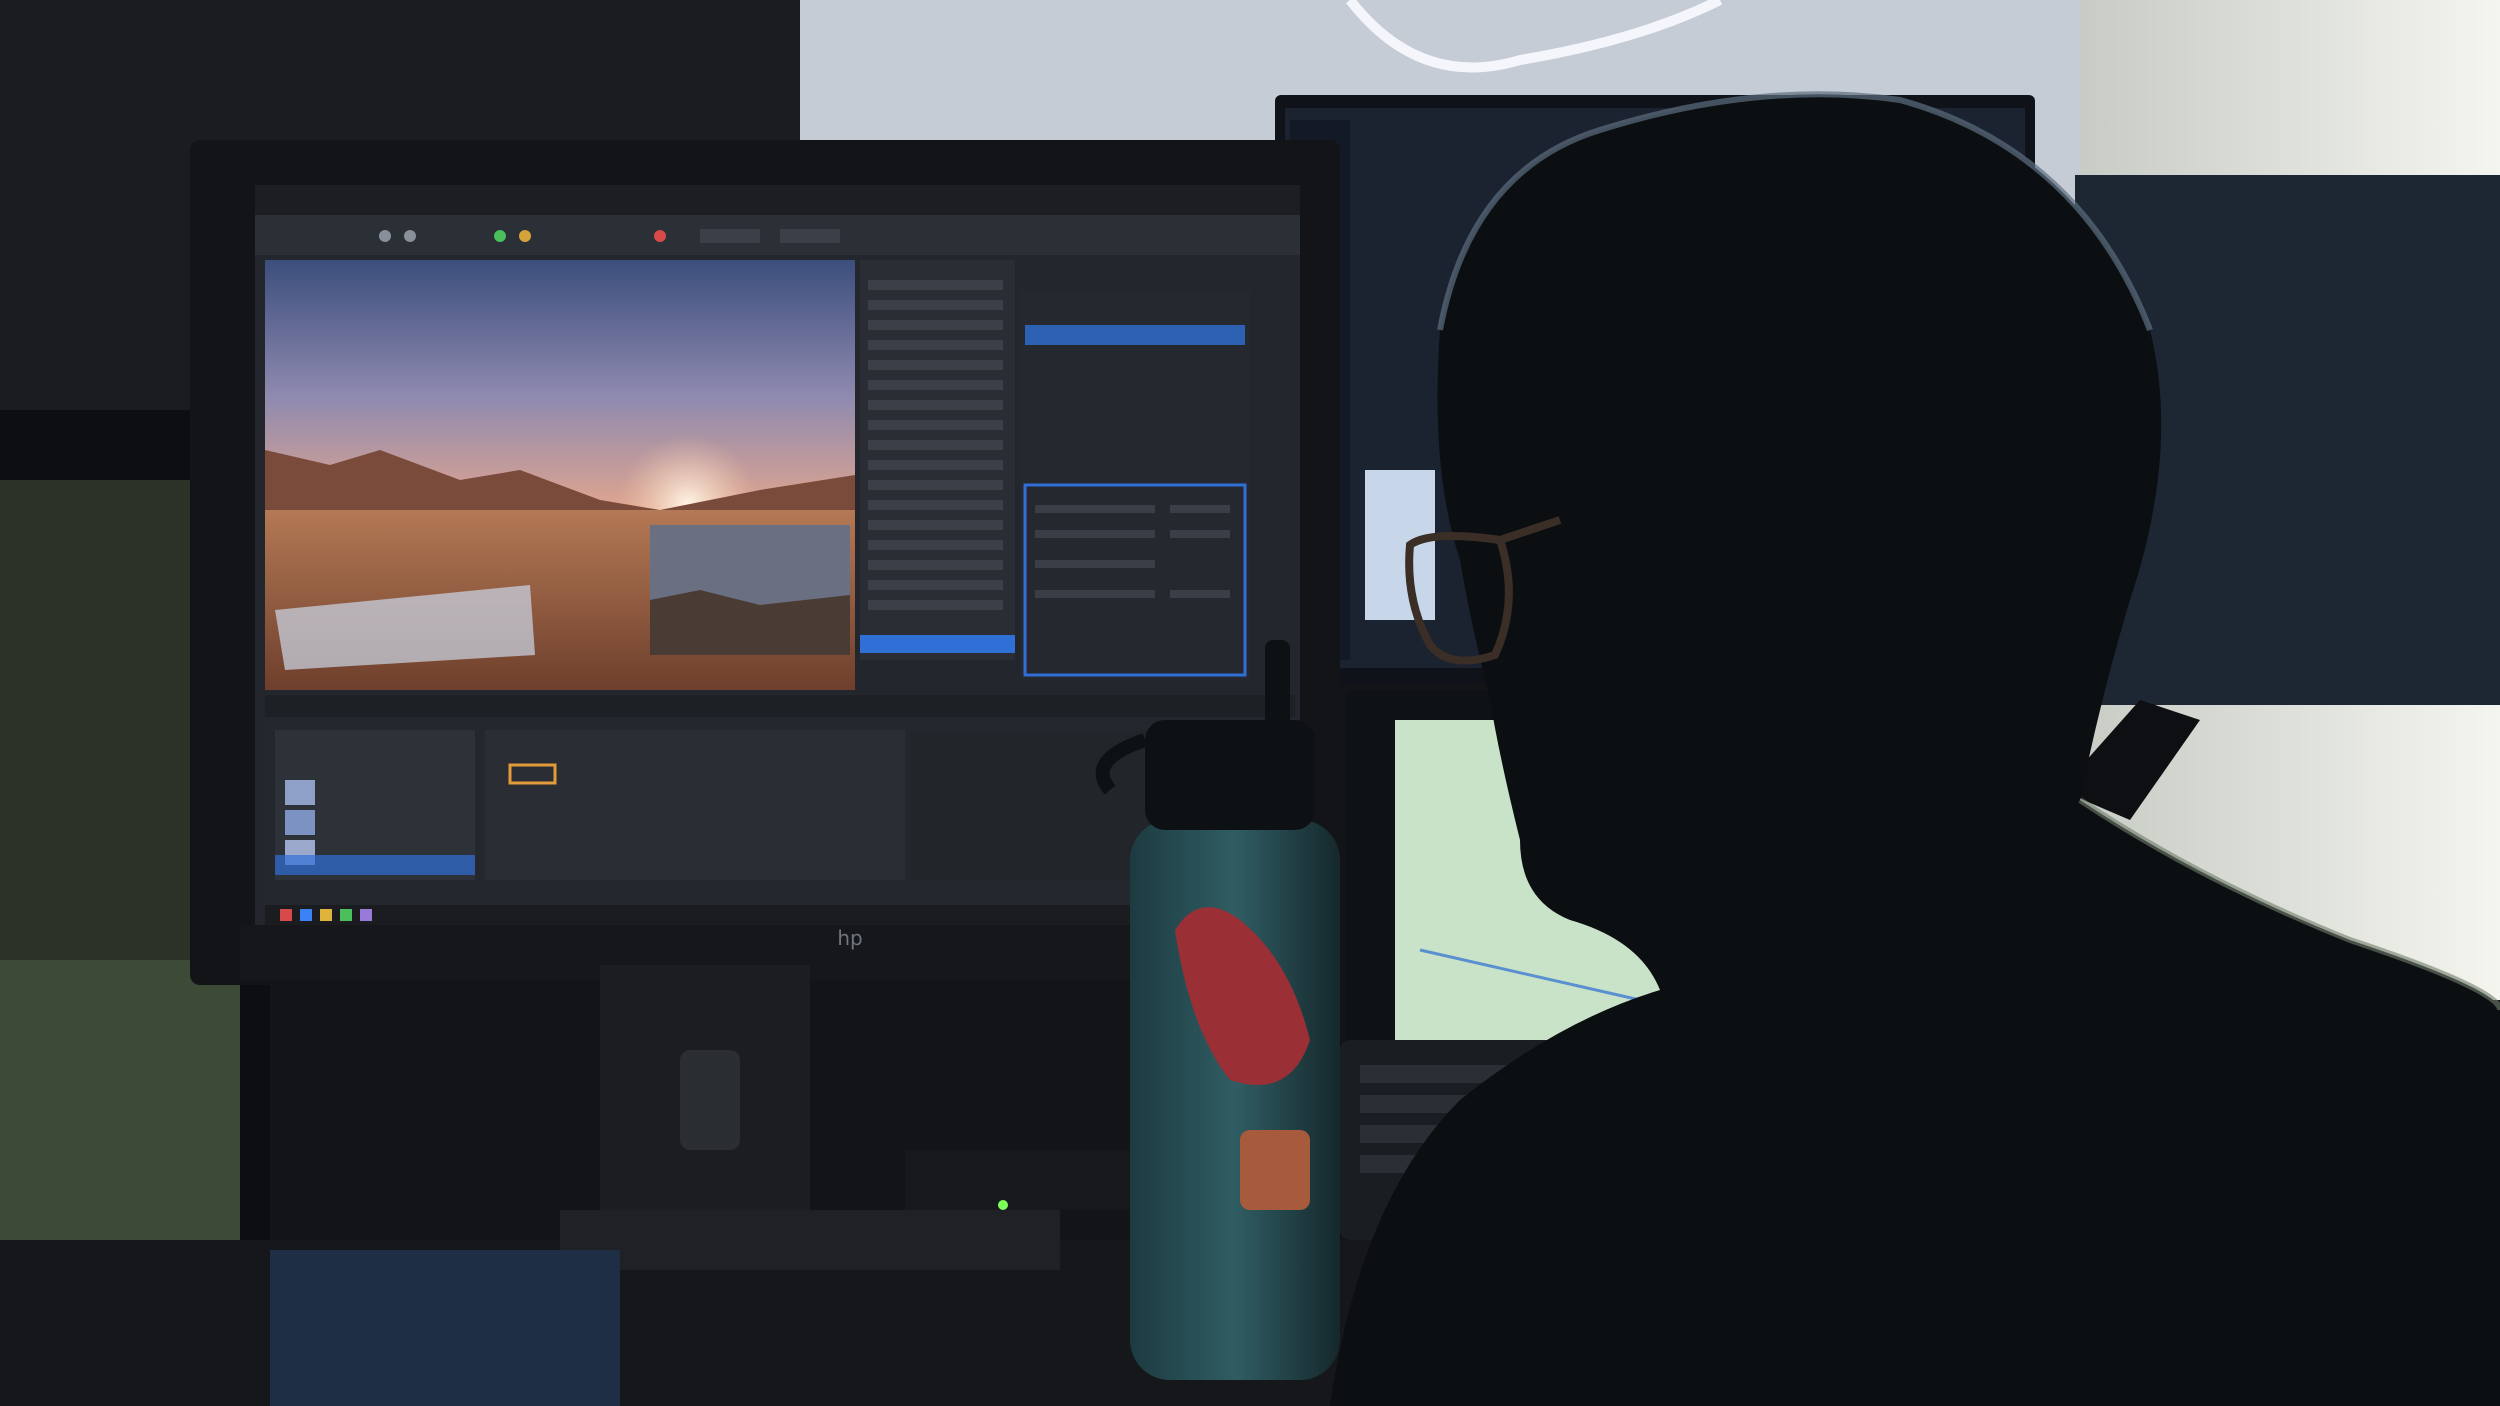 This screenshot has height=1406, width=2500. Describe the element at coordinates (1135, 335) in the screenshot. I see `details-header` at that location.